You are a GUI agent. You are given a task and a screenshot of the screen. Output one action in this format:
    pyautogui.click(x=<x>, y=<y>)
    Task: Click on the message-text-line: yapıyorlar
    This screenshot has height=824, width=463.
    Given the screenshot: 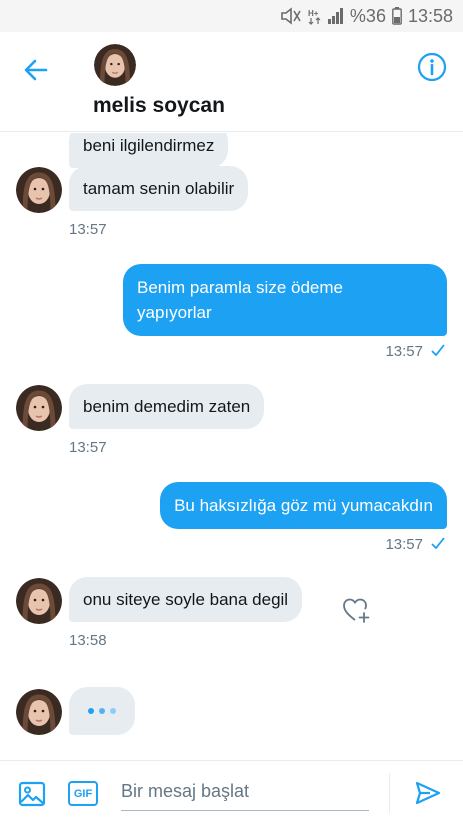 What is the action you would take?
    pyautogui.click(x=174, y=312)
    